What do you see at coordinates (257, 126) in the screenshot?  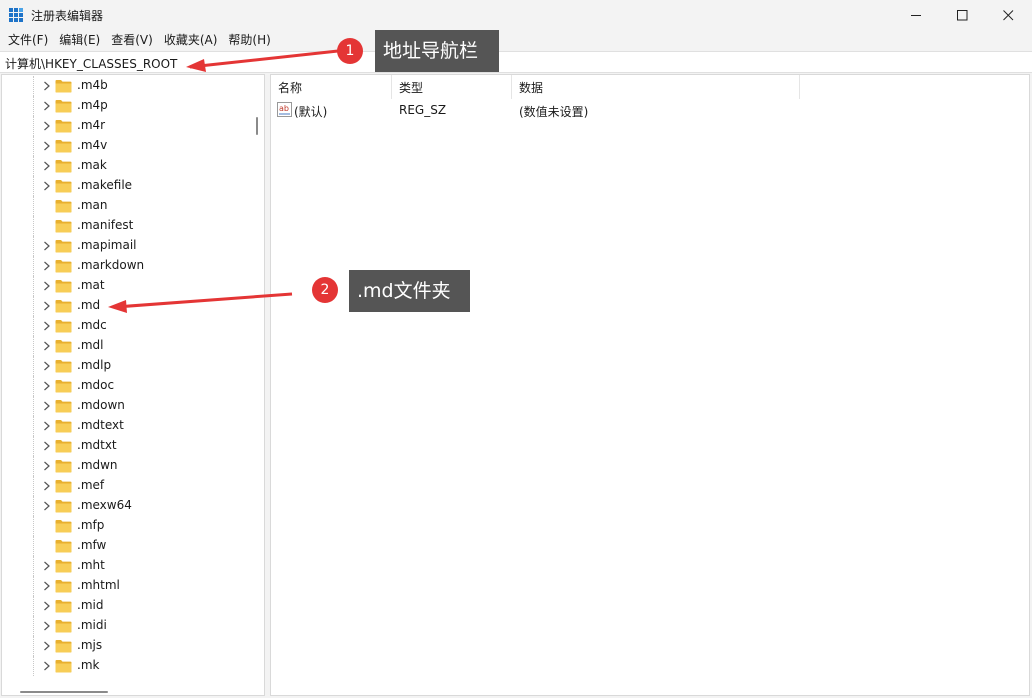 I see `tree-vertical-scroll-thumb` at bounding box center [257, 126].